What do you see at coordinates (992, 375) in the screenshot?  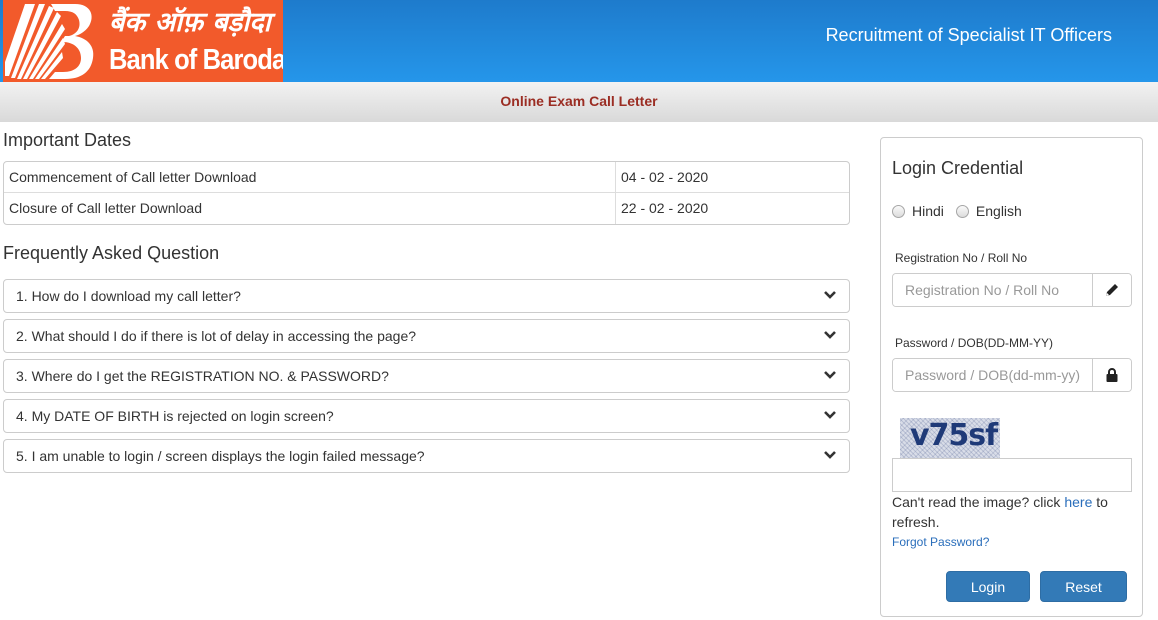 I see `password-input` at bounding box center [992, 375].